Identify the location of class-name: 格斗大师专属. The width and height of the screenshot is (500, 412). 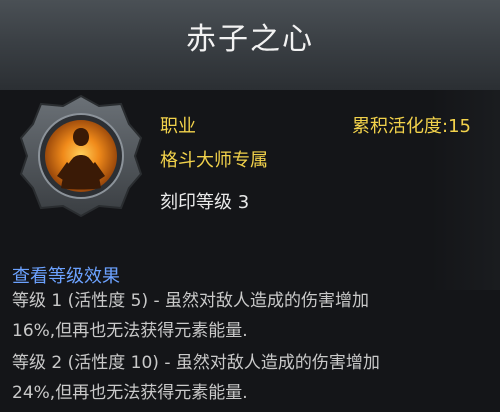
(214, 160).